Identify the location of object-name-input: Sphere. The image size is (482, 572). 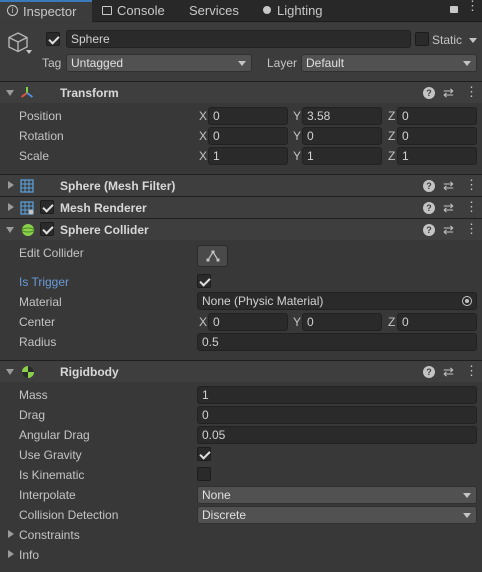
(238, 39).